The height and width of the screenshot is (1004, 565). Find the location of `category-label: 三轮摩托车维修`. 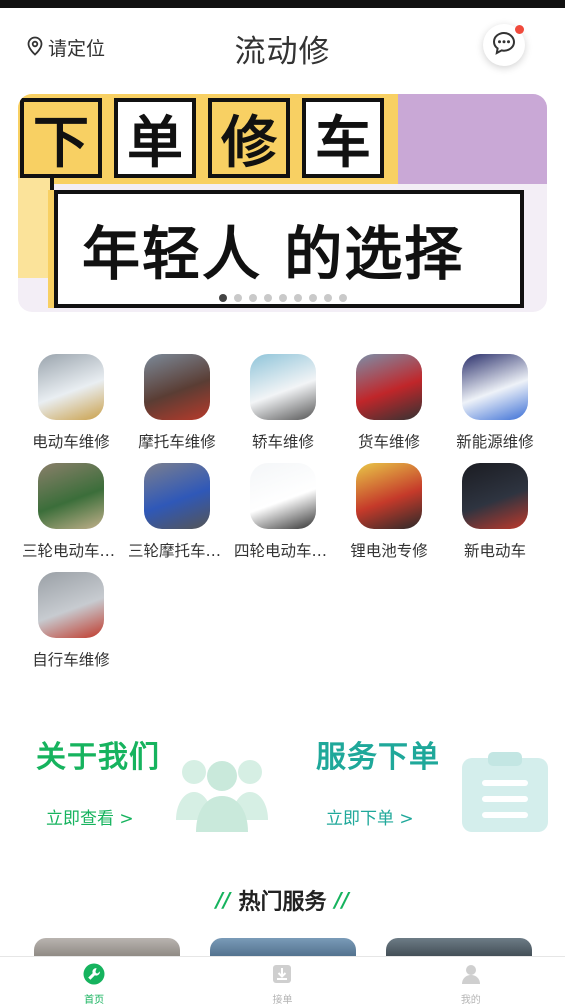

category-label: 三轮摩托车维修 is located at coordinates (179, 551).